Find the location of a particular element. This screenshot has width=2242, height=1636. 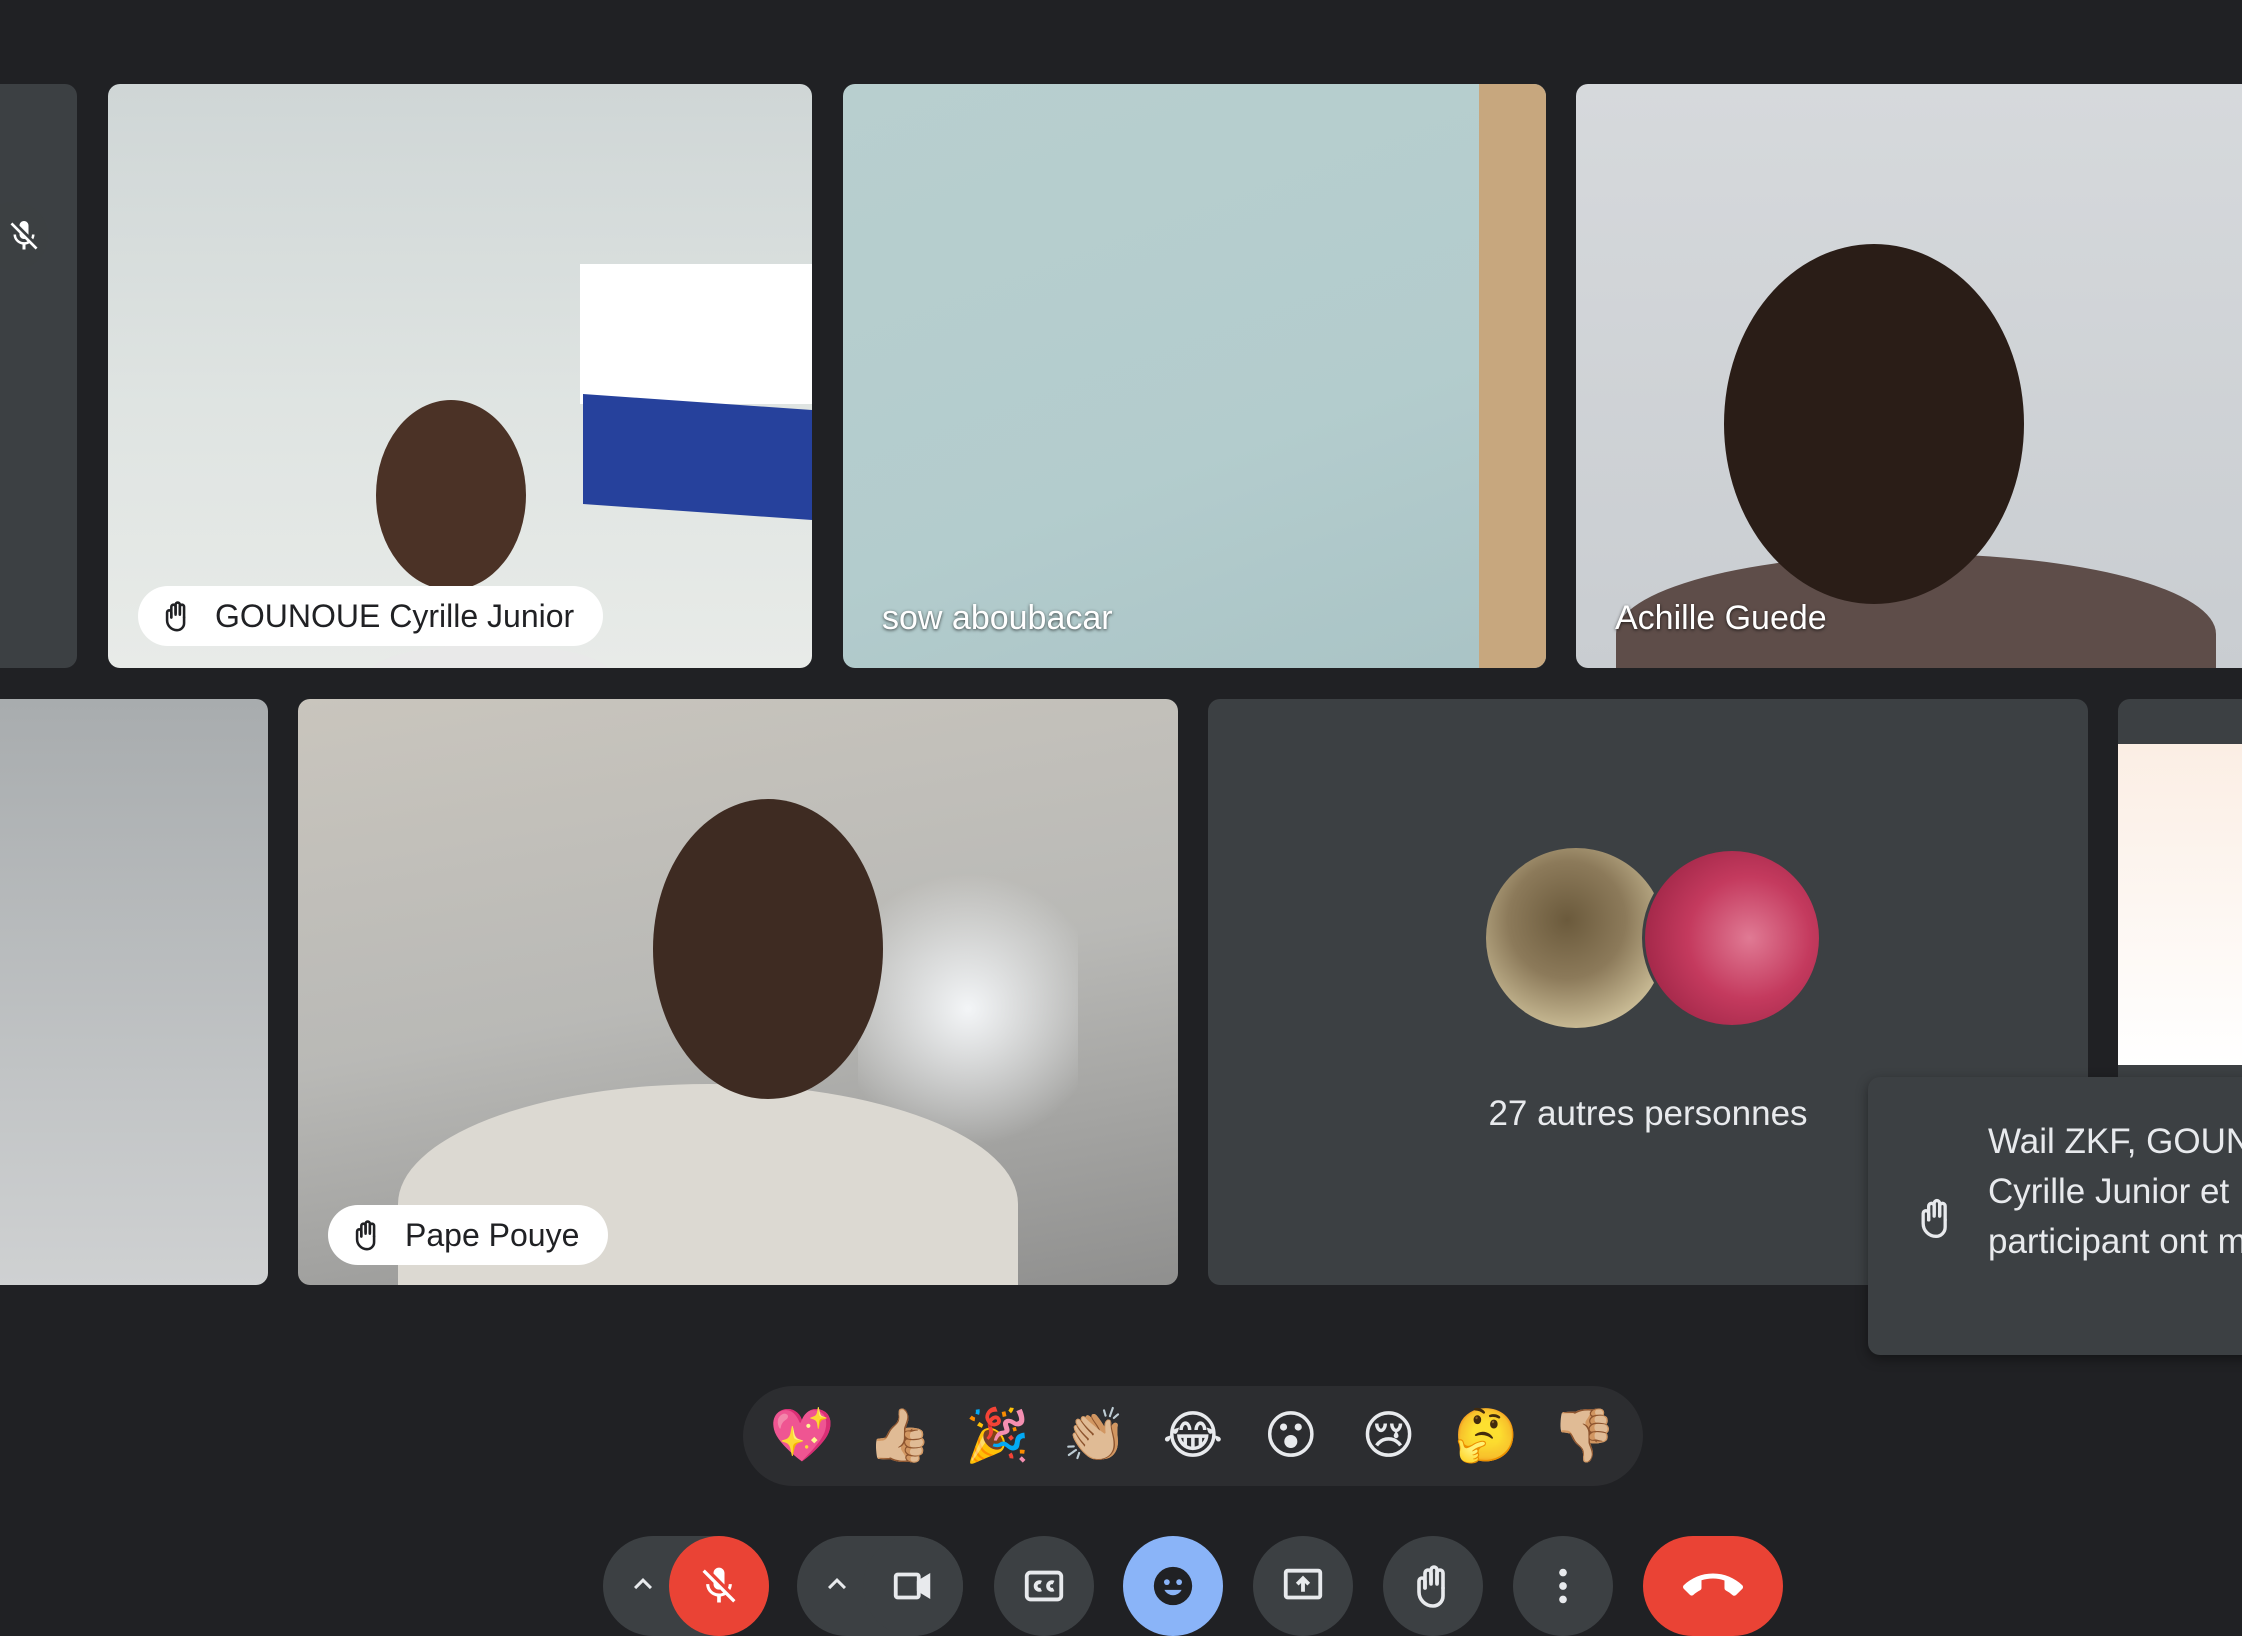

camera-control-group is located at coordinates (880, 1586).